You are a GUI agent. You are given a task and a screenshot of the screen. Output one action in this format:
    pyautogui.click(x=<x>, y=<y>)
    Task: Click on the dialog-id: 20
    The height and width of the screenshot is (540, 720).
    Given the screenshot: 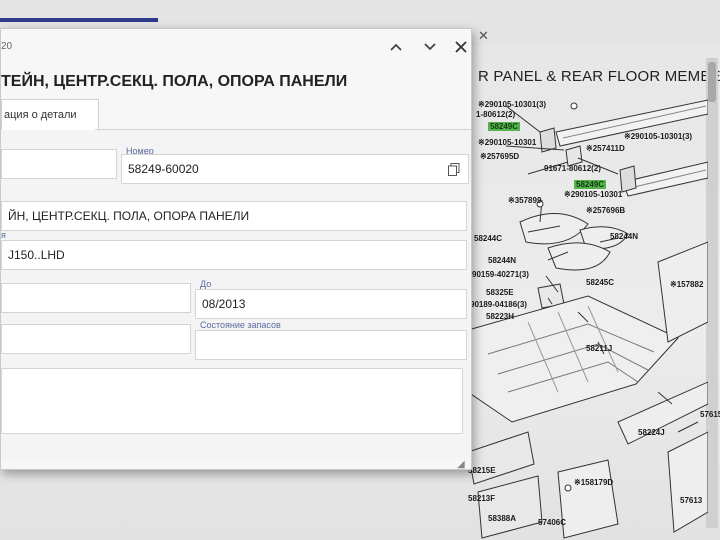 What is the action you would take?
    pyautogui.click(x=7, y=46)
    